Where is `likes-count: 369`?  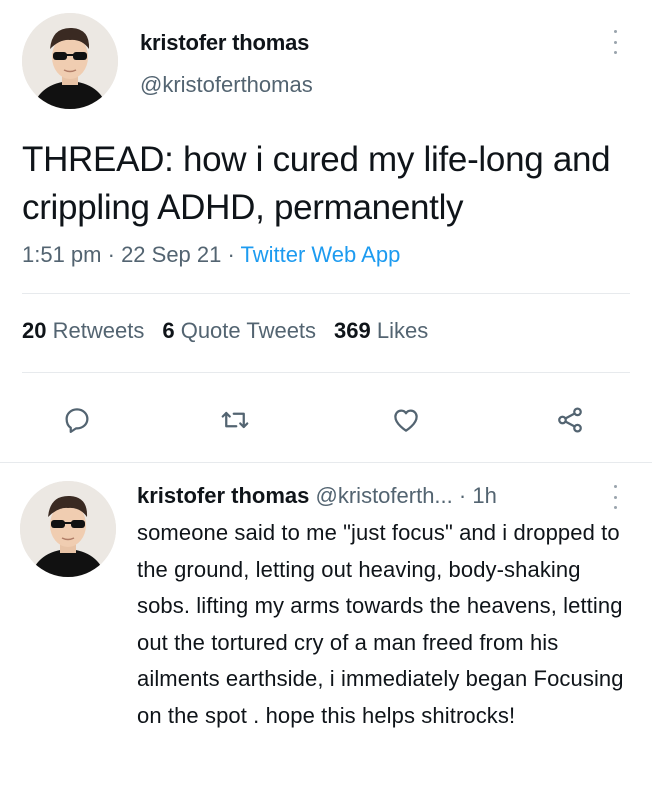 likes-count: 369 is located at coordinates (352, 330).